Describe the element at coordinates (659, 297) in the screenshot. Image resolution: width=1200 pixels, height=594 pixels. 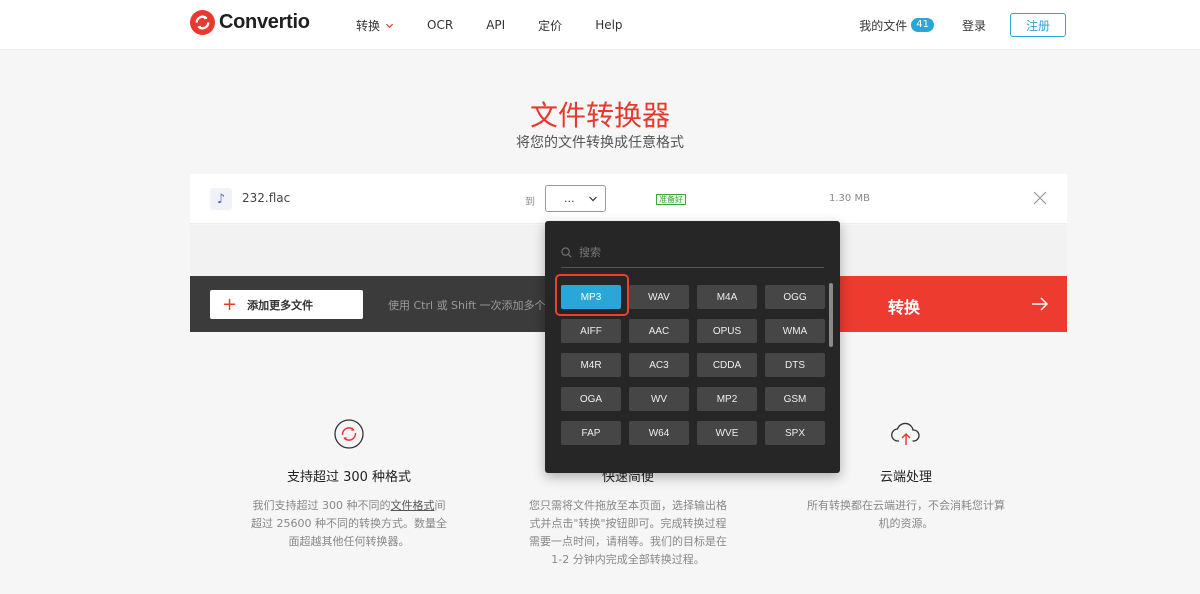
I see `format-option-wav: WAV` at that location.